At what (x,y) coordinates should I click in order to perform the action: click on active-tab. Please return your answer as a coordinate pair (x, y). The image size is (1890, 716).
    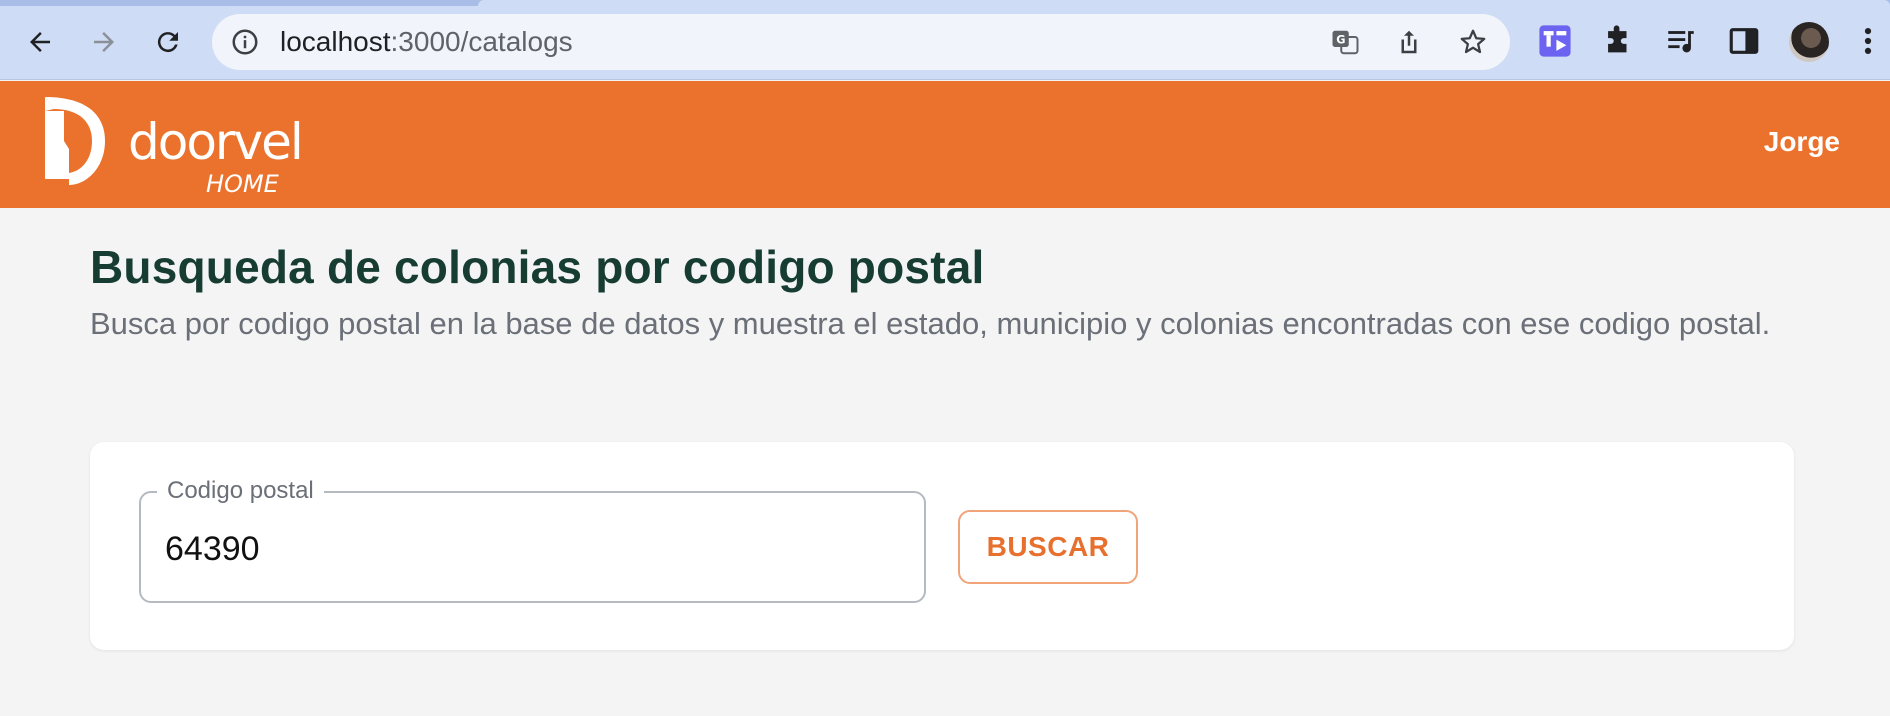
    Looking at the image, I should click on (1184, 3).